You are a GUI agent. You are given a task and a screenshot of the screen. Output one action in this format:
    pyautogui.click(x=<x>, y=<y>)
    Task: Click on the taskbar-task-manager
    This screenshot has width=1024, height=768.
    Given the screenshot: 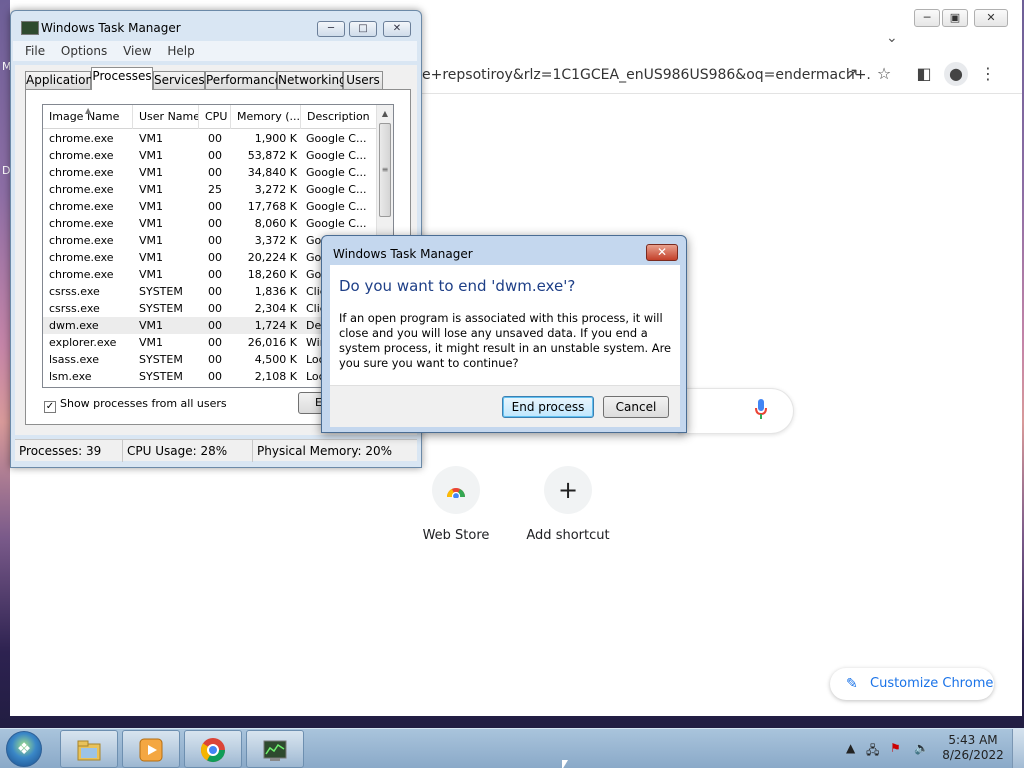 What is the action you would take?
    pyautogui.click(x=275, y=749)
    